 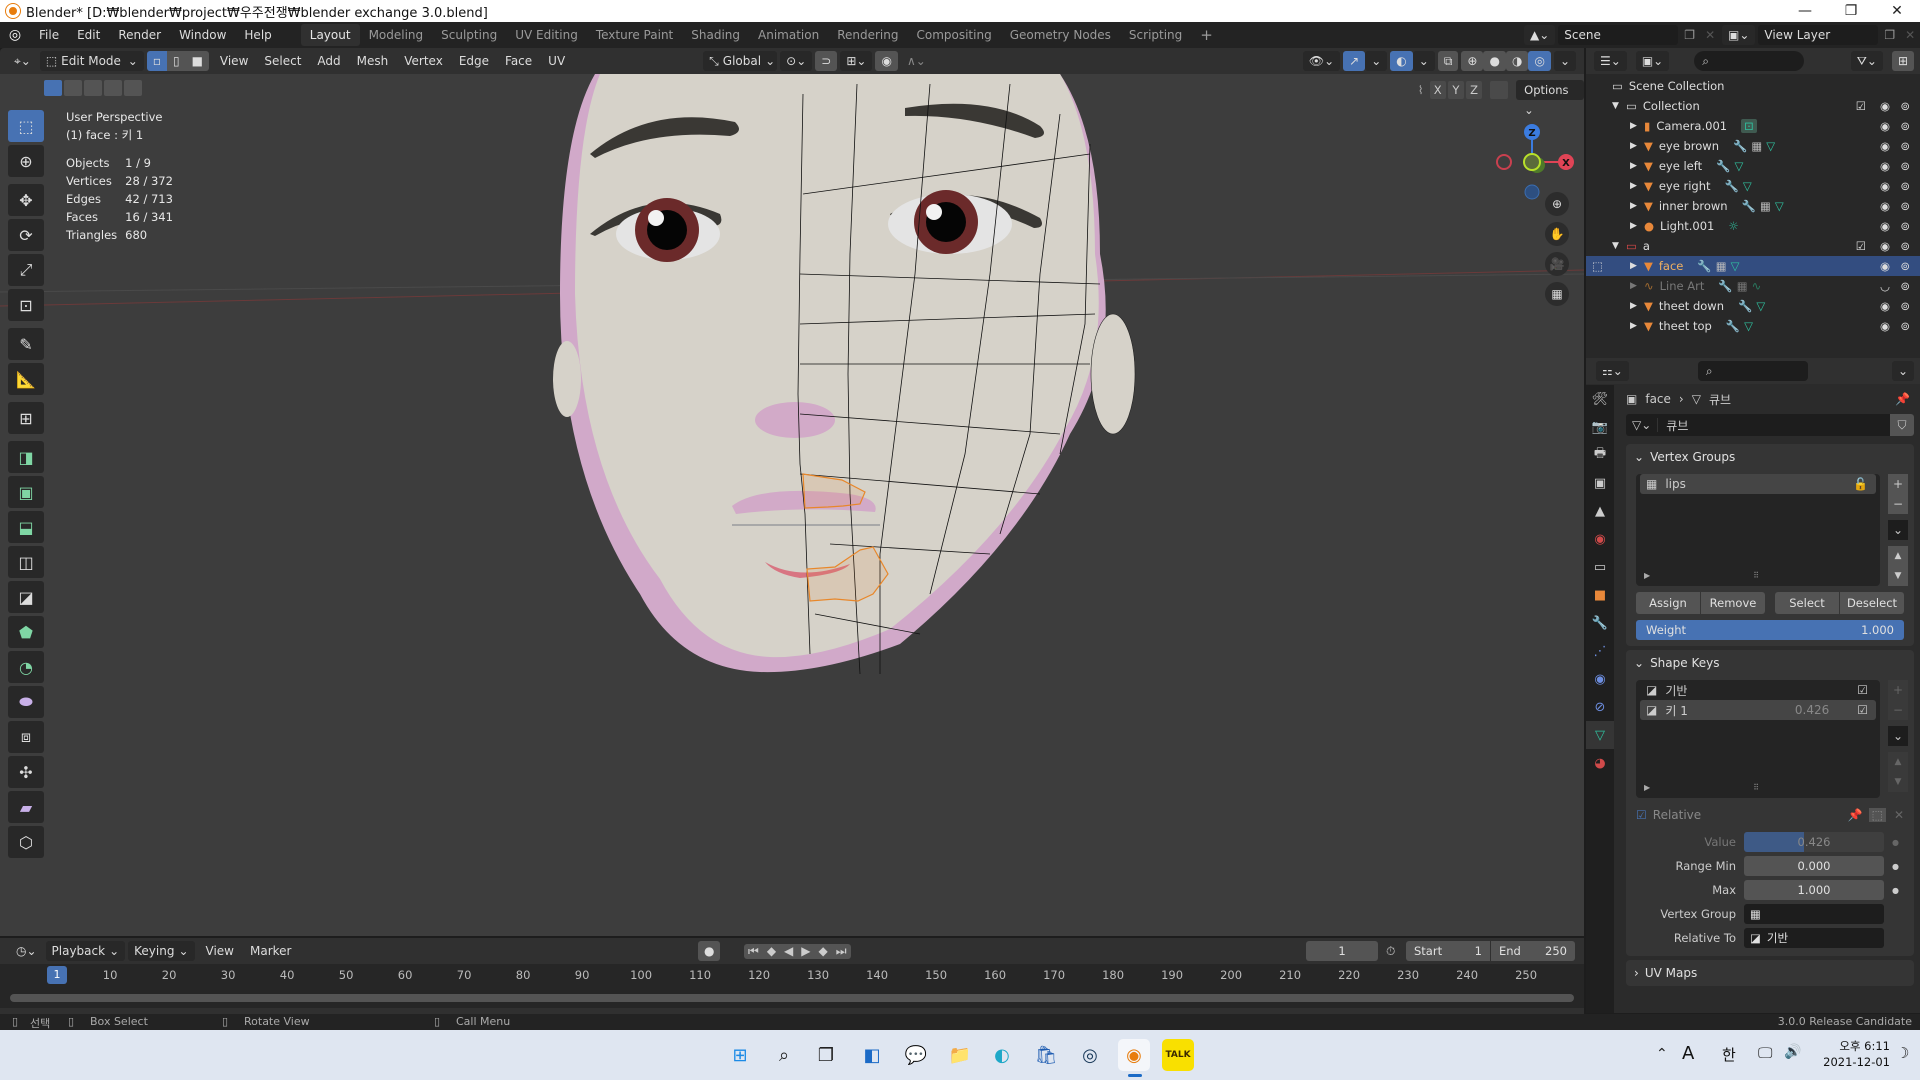 What do you see at coordinates (1494, 61) in the screenshot?
I see `shading-solid-button: ●` at bounding box center [1494, 61].